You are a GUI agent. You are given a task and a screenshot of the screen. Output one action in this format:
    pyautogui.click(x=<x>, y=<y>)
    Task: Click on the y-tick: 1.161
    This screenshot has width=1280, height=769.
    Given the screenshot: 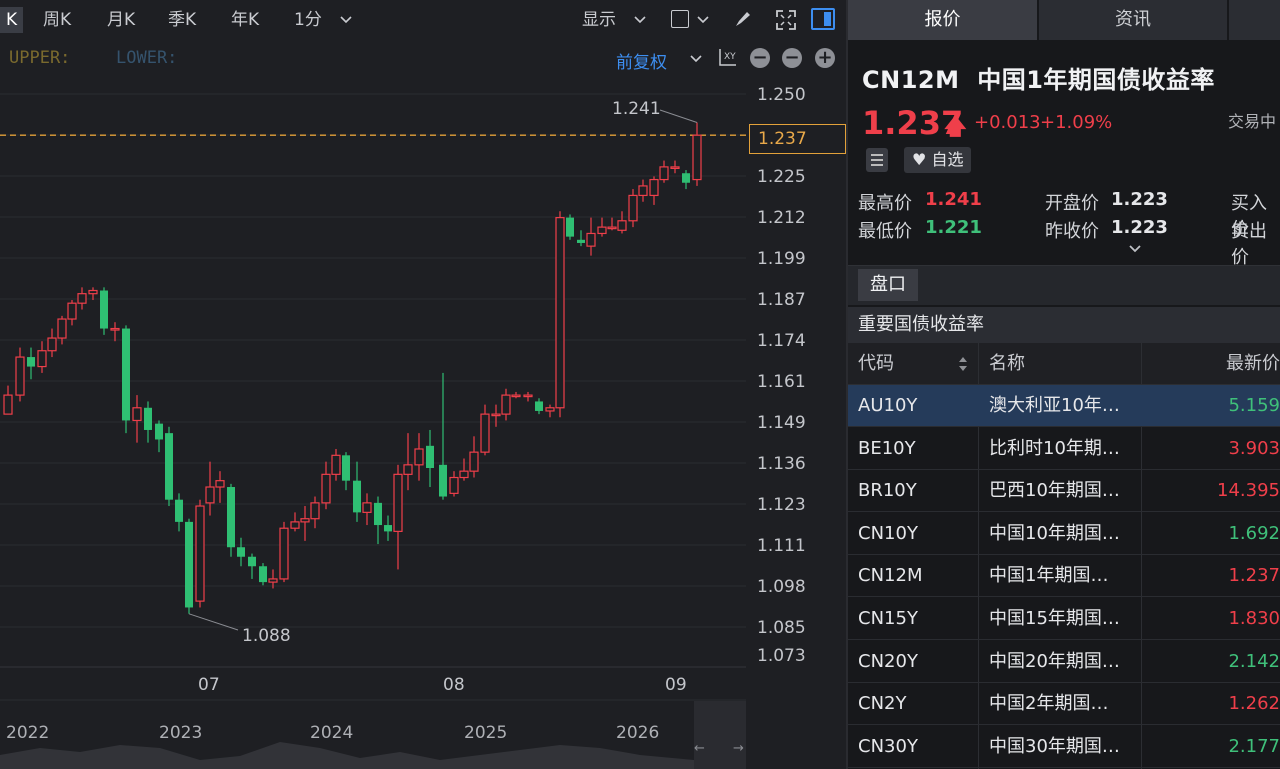 What is the action you would take?
    pyautogui.click(x=781, y=382)
    